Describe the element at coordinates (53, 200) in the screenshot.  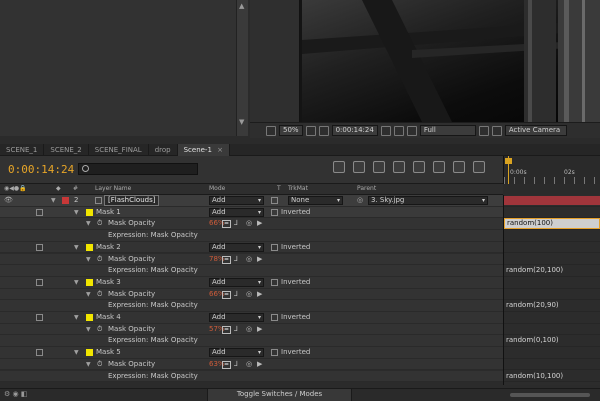
I see `expand-layer-icon: ▼` at that location.